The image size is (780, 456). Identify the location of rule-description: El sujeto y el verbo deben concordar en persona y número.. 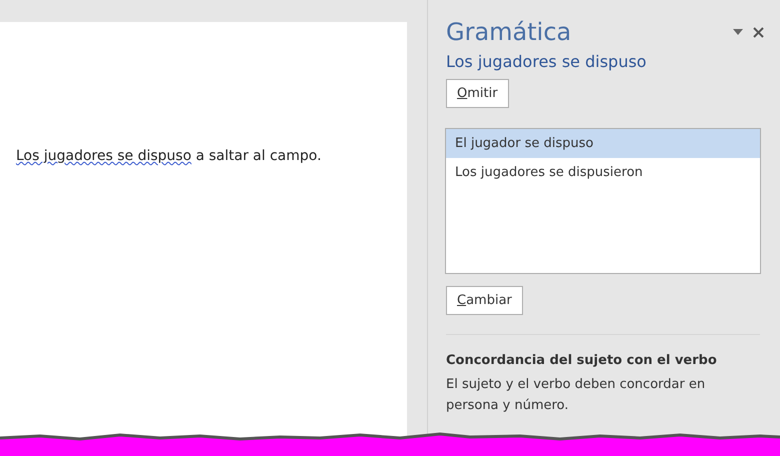
(576, 395).